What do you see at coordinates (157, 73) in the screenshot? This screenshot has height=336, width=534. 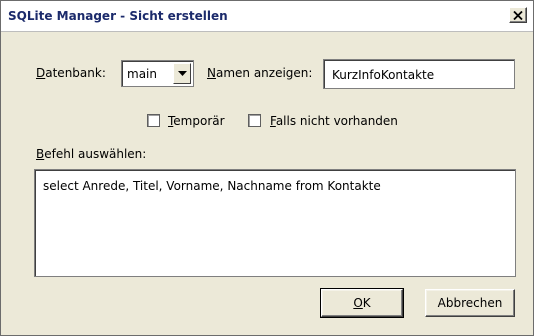 I see `database-select: main` at bounding box center [157, 73].